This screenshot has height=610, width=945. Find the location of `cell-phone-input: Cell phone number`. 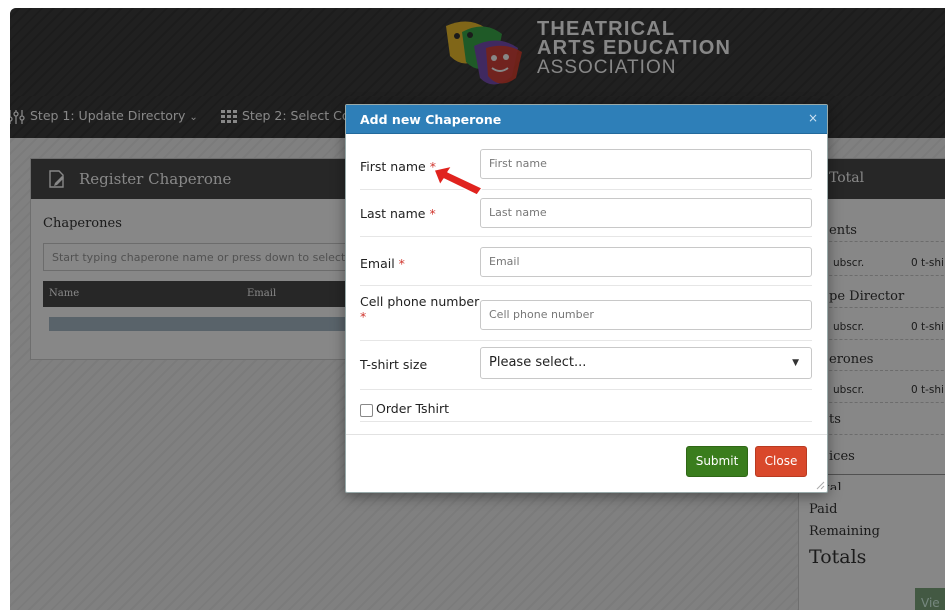

cell-phone-input: Cell phone number is located at coordinates (646, 315).